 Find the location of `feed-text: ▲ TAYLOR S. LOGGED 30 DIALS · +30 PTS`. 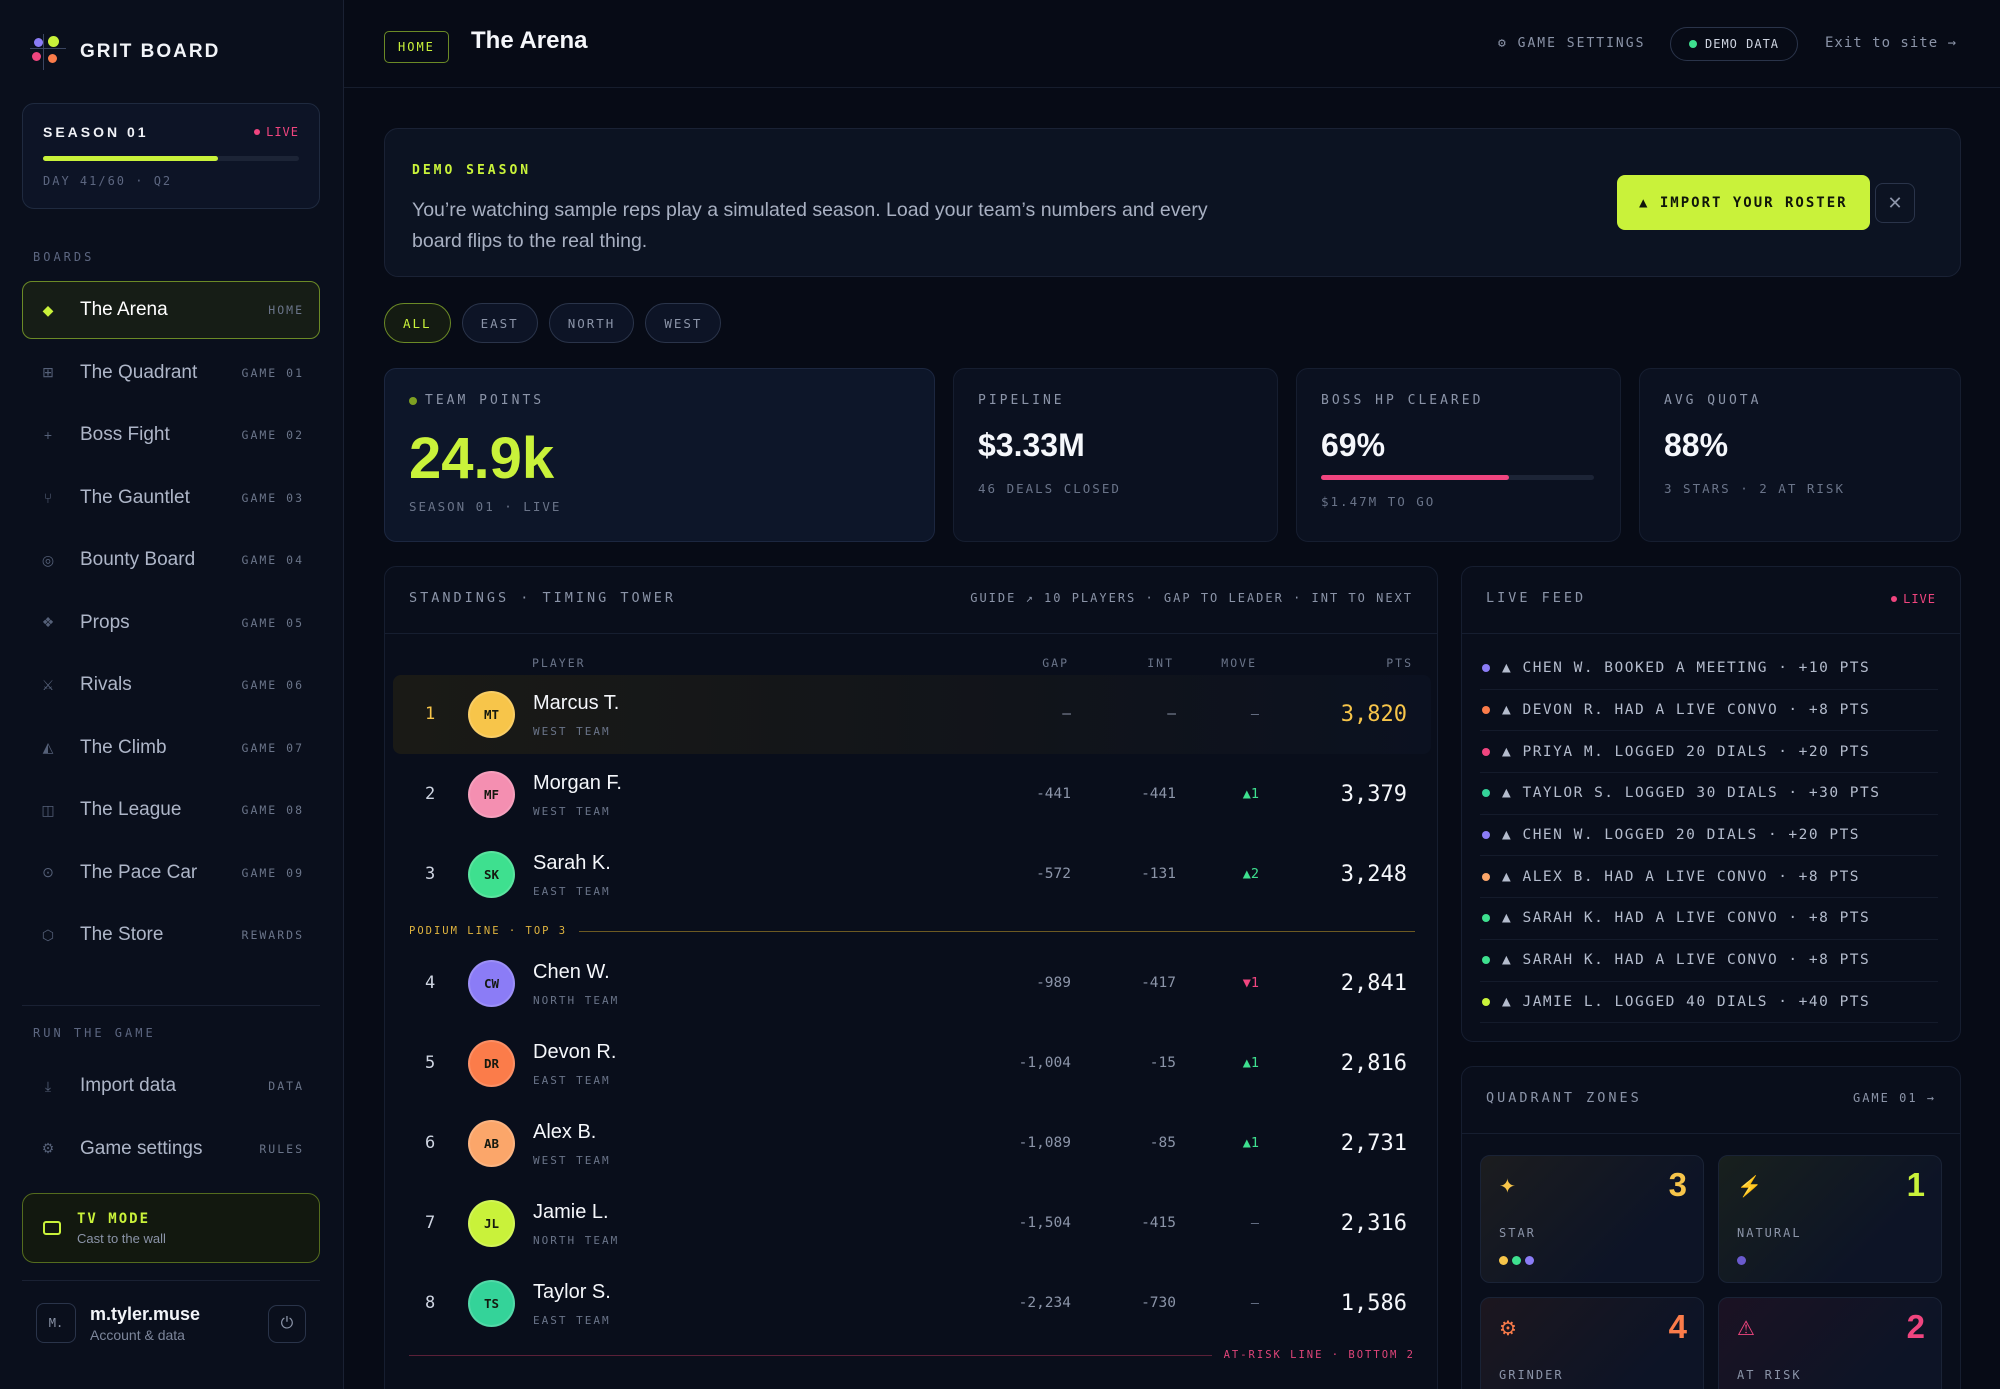

feed-text: ▲ TAYLOR S. LOGGED 30 DIALS · +30 PTS is located at coordinates (1691, 793).